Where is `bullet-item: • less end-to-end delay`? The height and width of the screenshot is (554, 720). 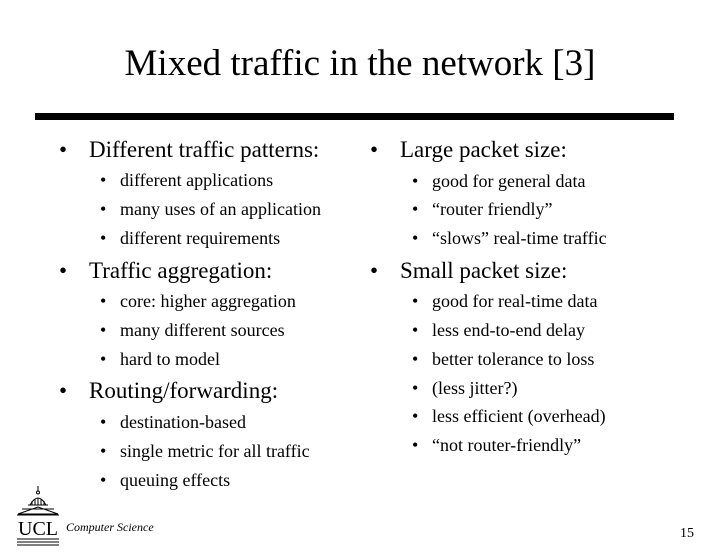
bullet-item: • less end-to-end delay is located at coordinates (498, 330).